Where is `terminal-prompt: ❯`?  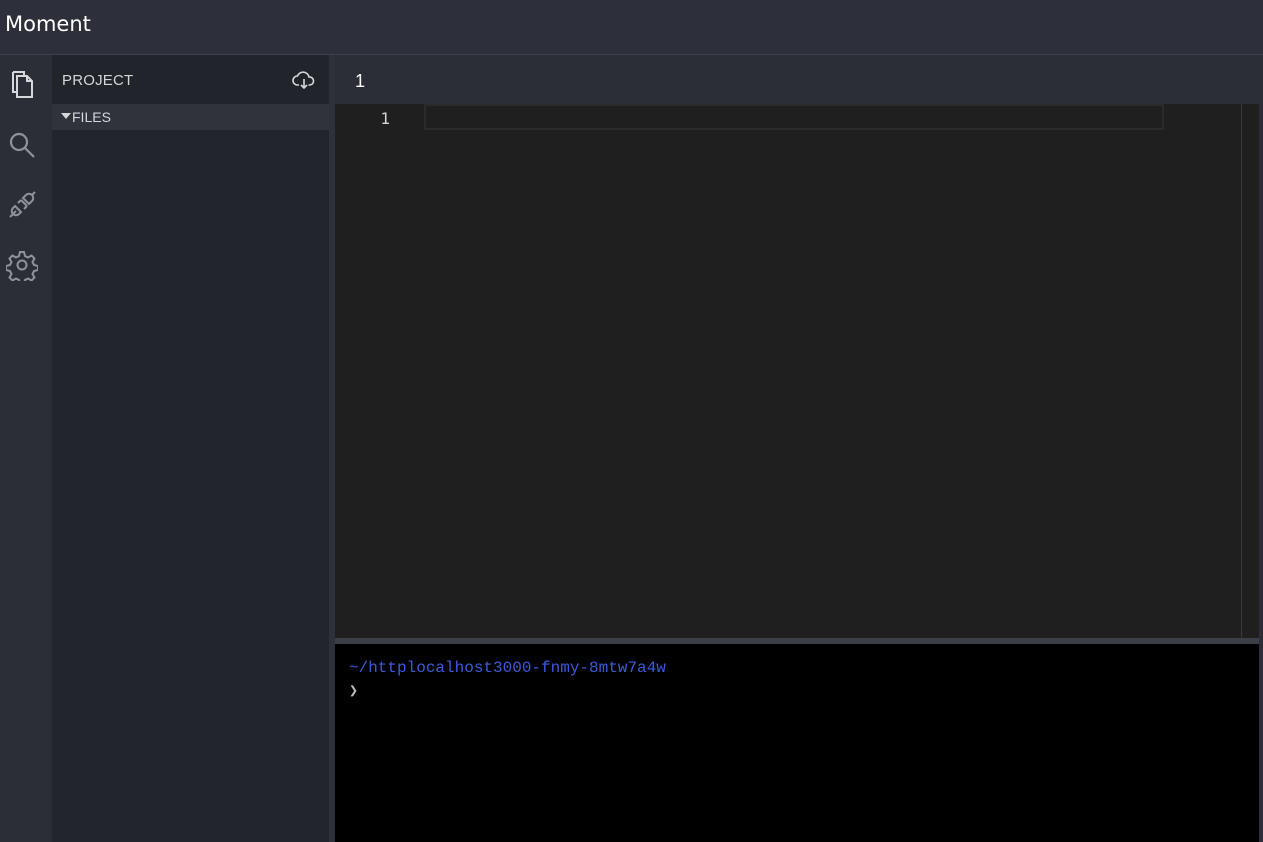
terminal-prompt: ❯ is located at coordinates (354, 690).